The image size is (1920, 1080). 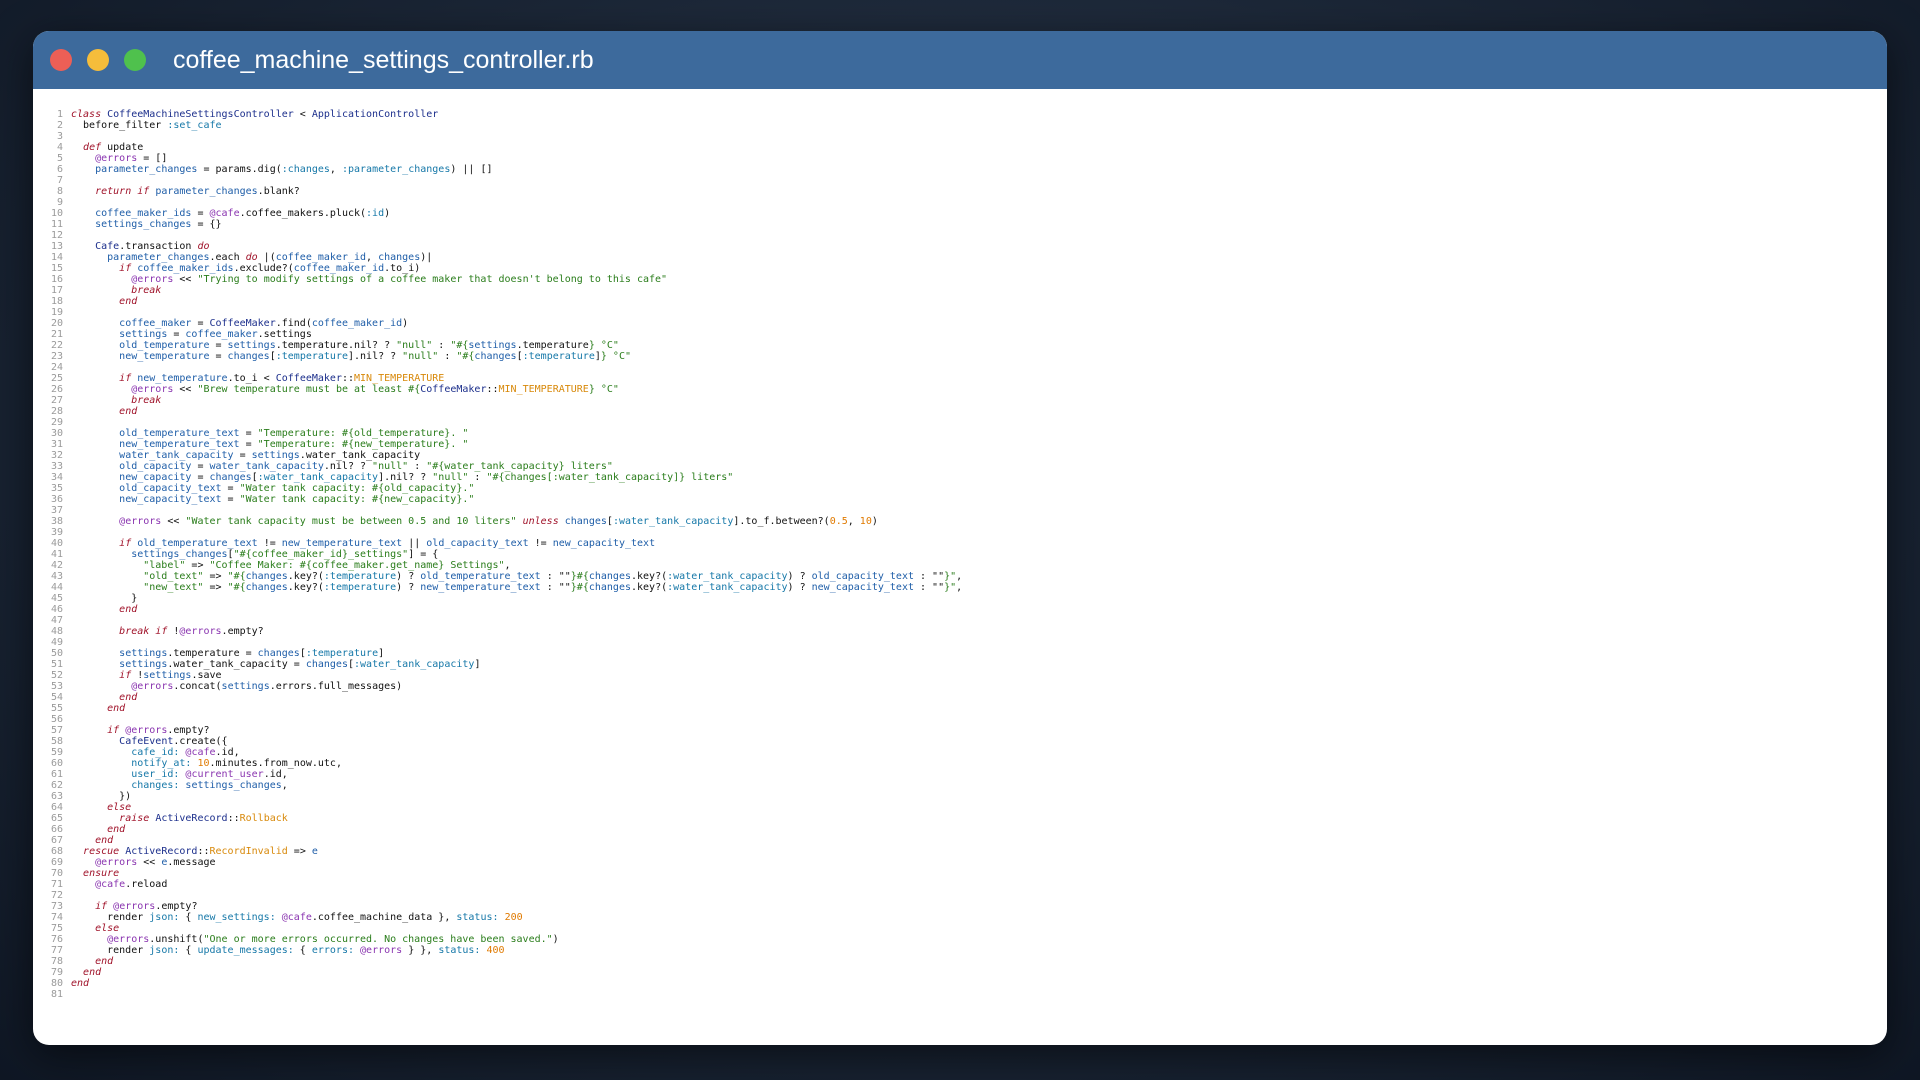 What do you see at coordinates (56, 488) in the screenshot?
I see `line-number: 35` at bounding box center [56, 488].